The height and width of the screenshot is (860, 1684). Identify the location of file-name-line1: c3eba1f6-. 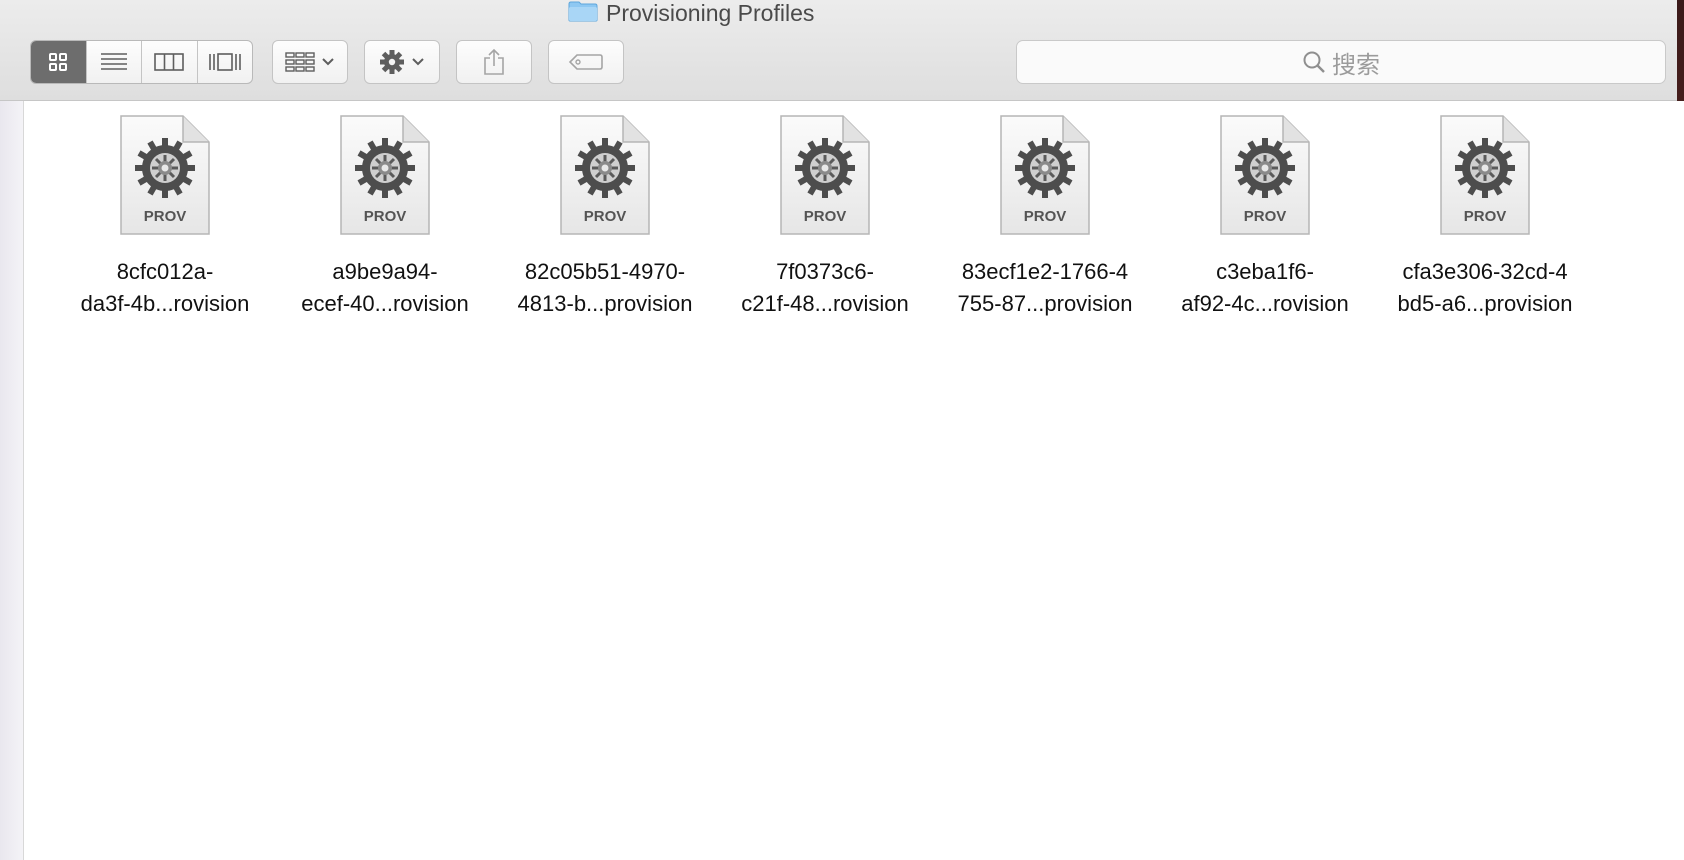
(1265, 271).